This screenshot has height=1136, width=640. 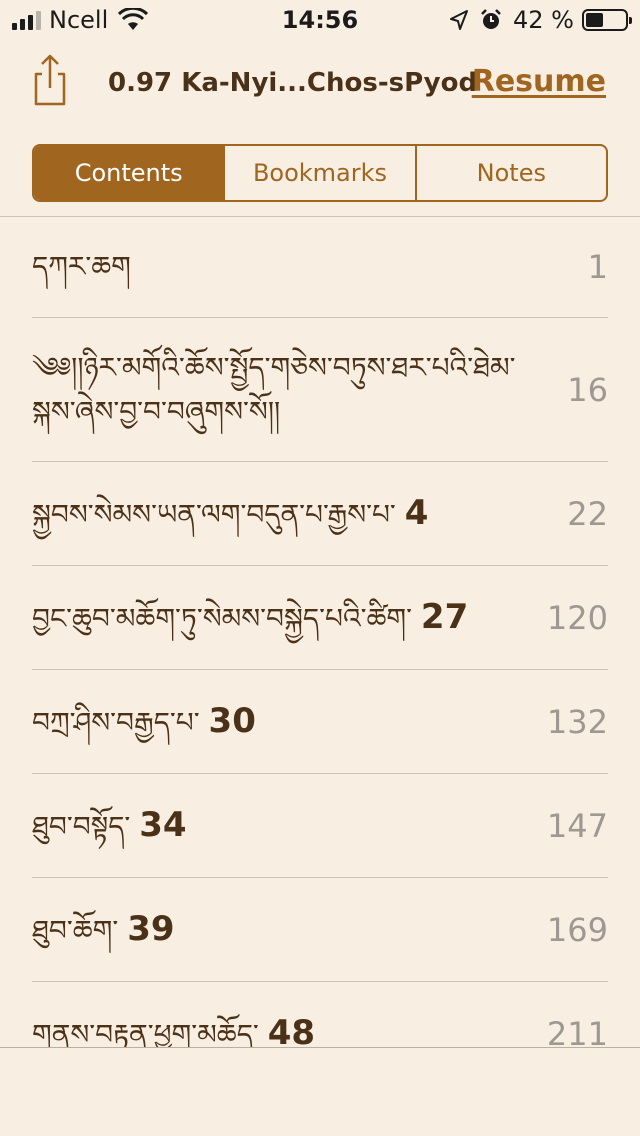 I want to click on bottom-toolbar, so click(x=320, y=1092).